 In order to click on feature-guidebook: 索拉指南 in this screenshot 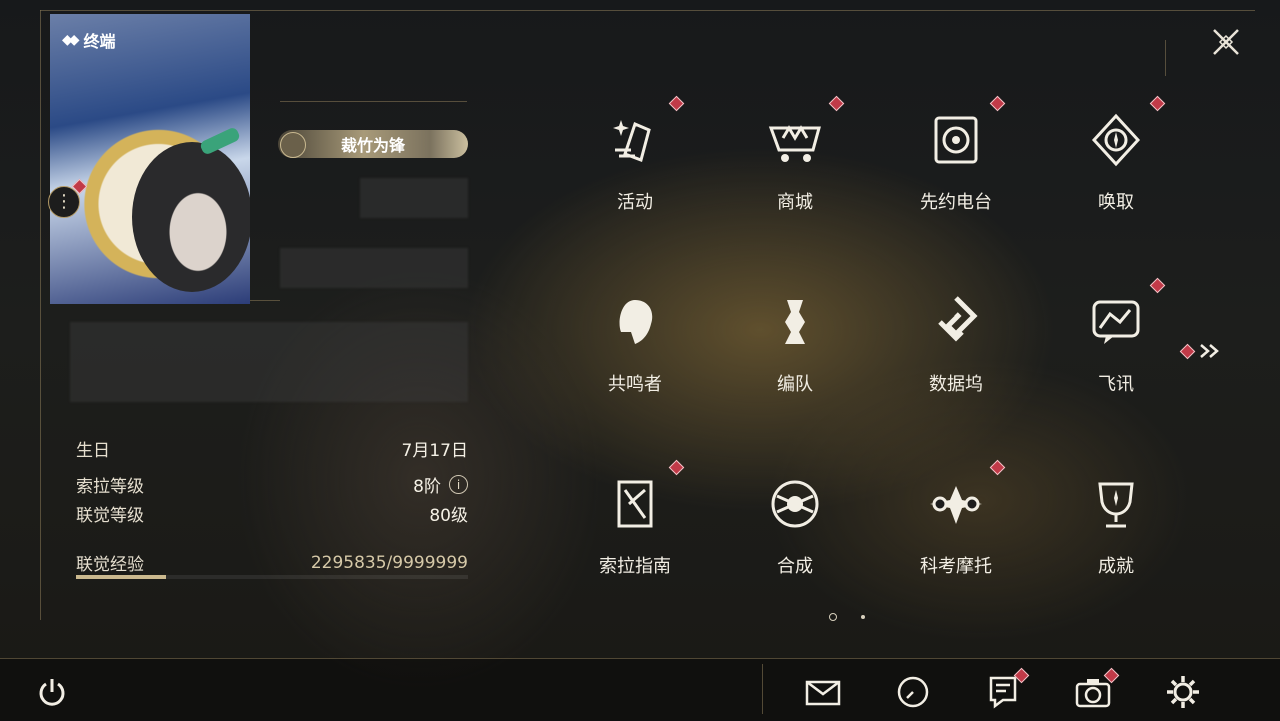, I will do `click(635, 536)`.